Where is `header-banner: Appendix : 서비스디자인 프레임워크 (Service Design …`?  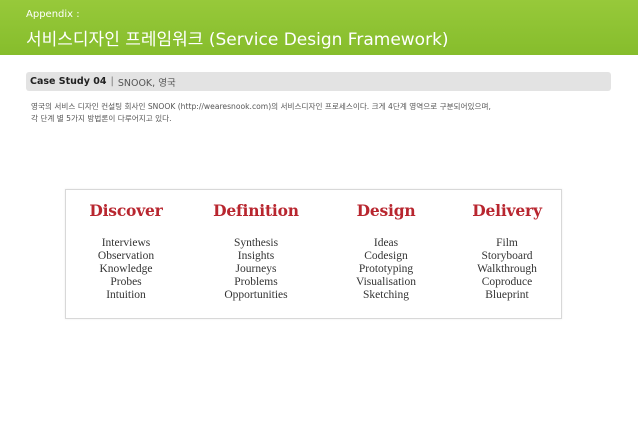
header-banner: Appendix : 서비스디자인 프레임워크 (Service Design … is located at coordinates (319, 27).